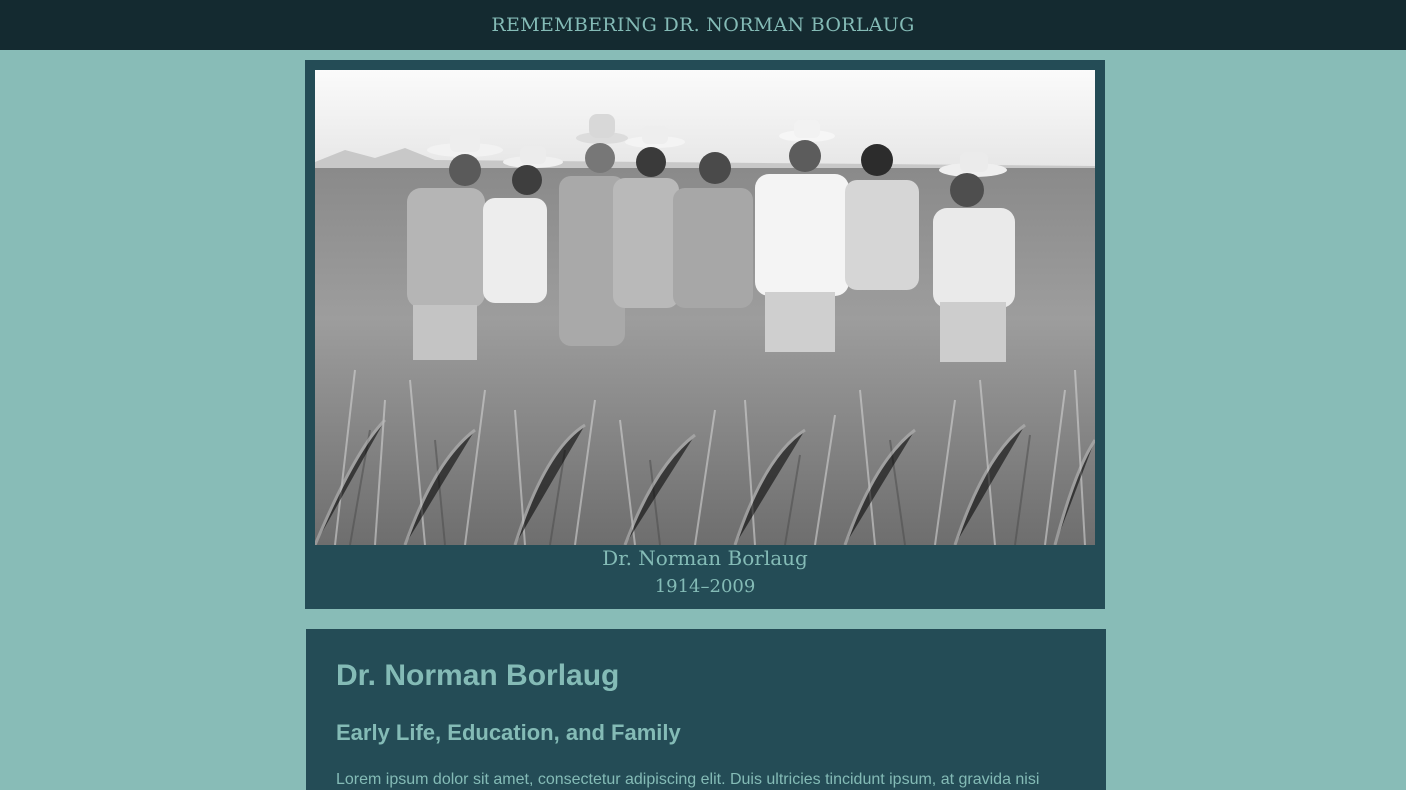  What do you see at coordinates (478, 675) in the screenshot?
I see `biography-title: Dr. Norman Borlaug` at bounding box center [478, 675].